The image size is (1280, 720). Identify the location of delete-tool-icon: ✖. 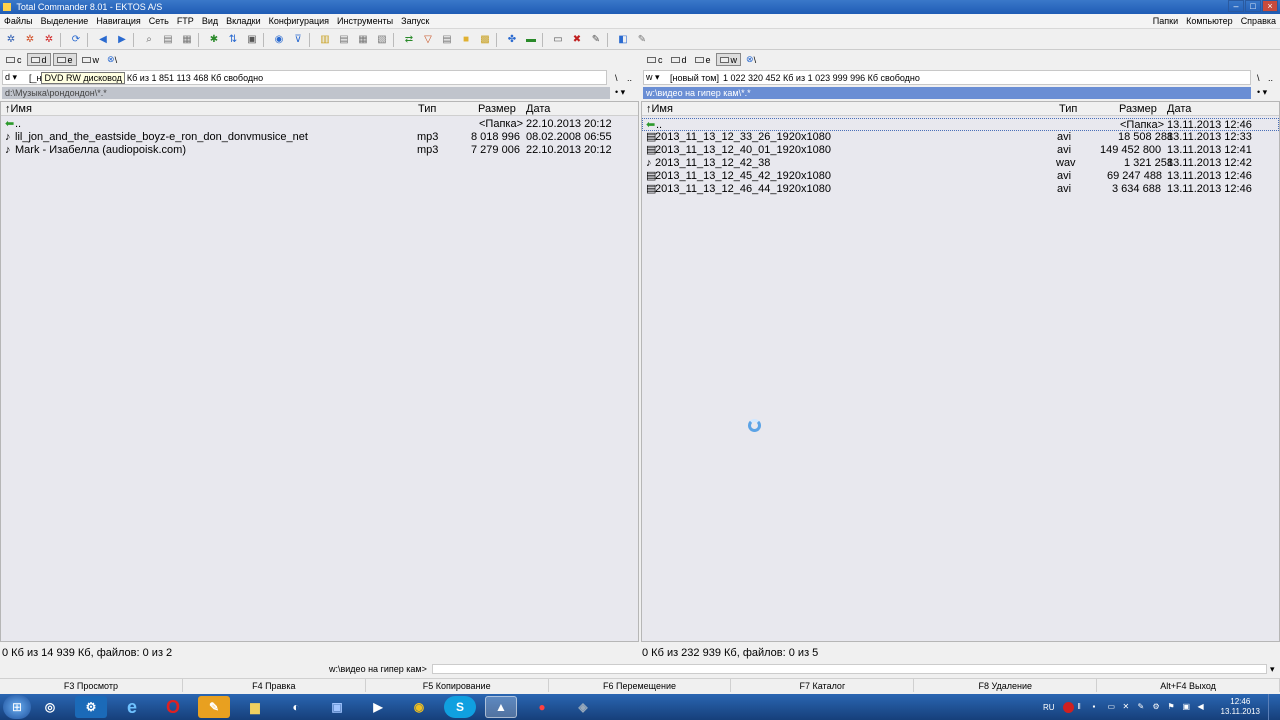
(577, 40).